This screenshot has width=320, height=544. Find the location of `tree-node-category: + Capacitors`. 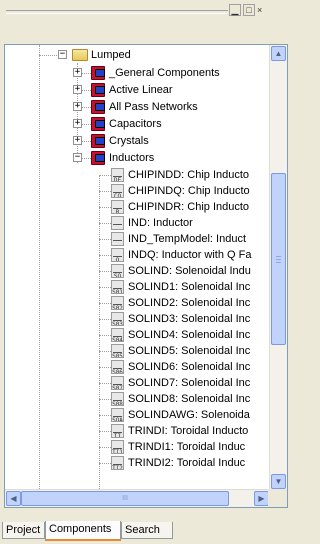

tree-node-category: + Capacitors is located at coordinates (135, 124).